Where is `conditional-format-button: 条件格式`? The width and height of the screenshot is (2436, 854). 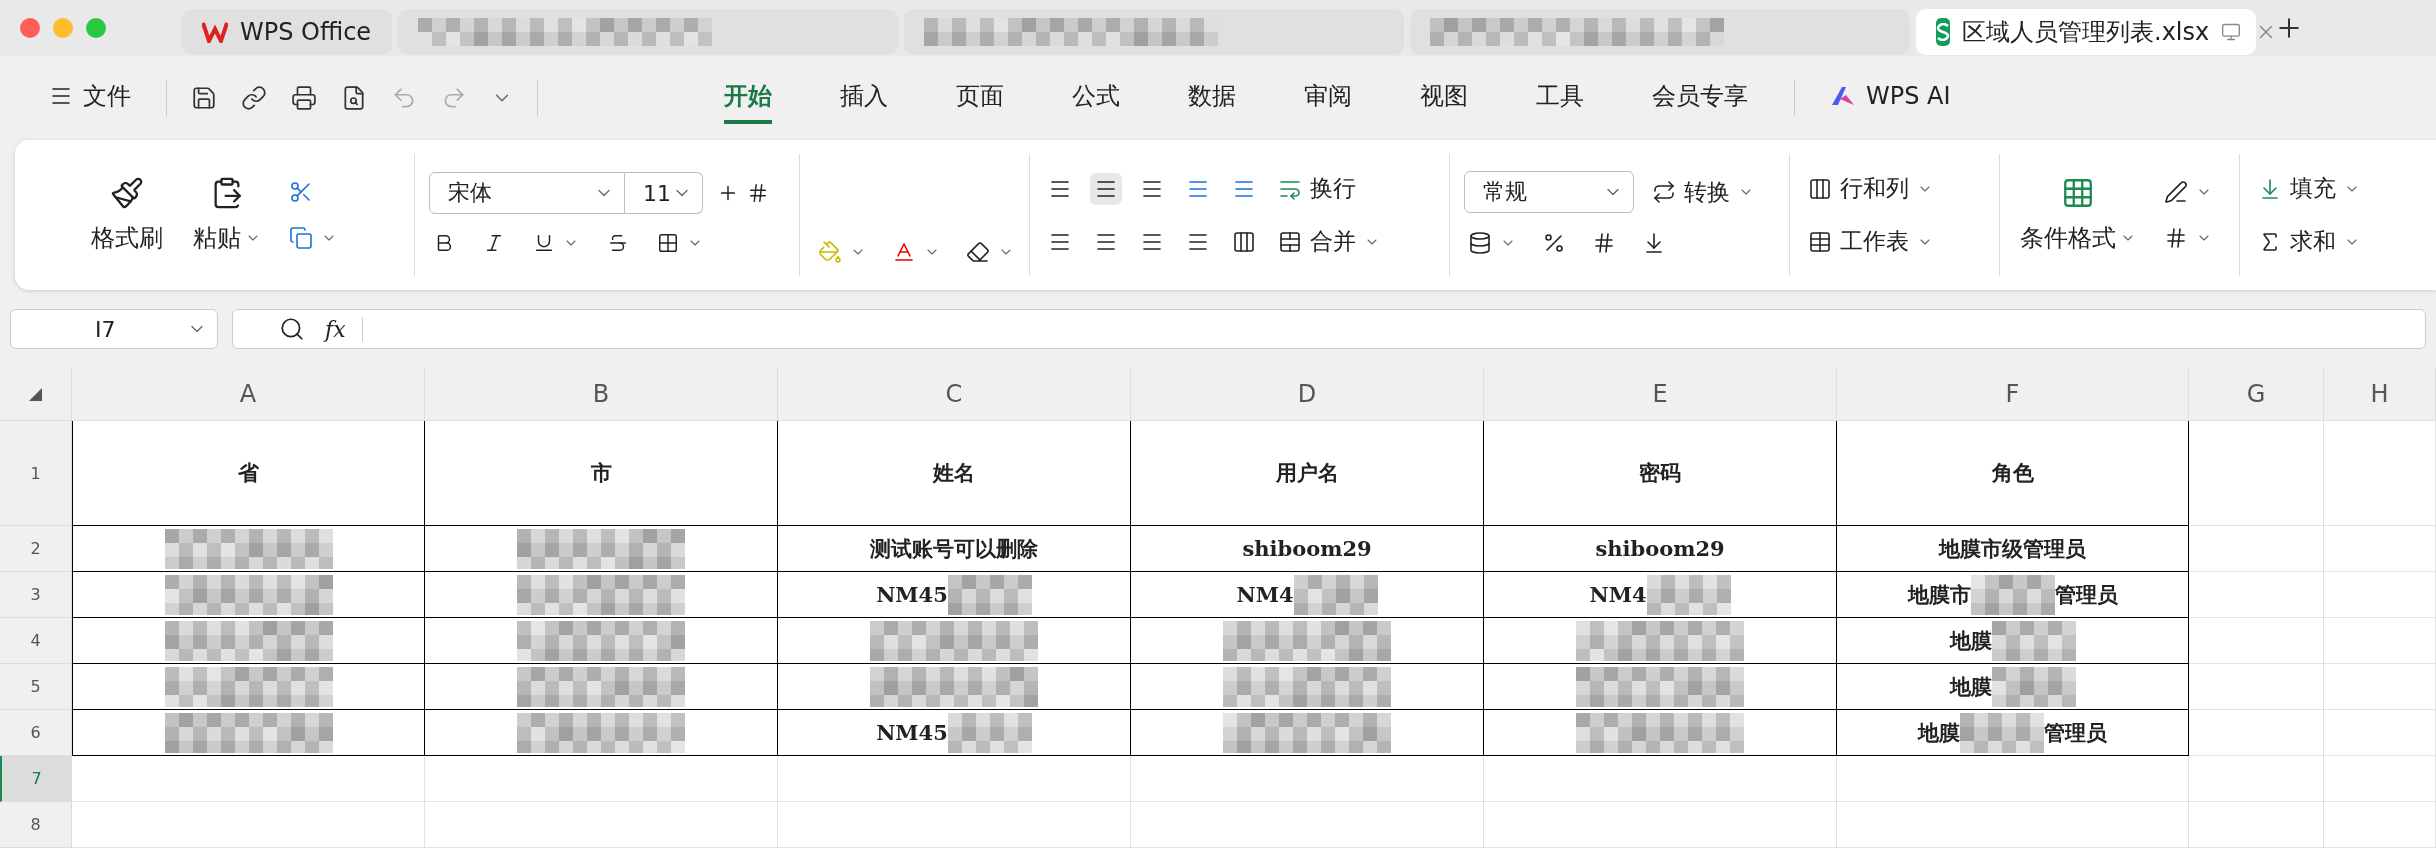 conditional-format-button: 条件格式 is located at coordinates (2078, 215).